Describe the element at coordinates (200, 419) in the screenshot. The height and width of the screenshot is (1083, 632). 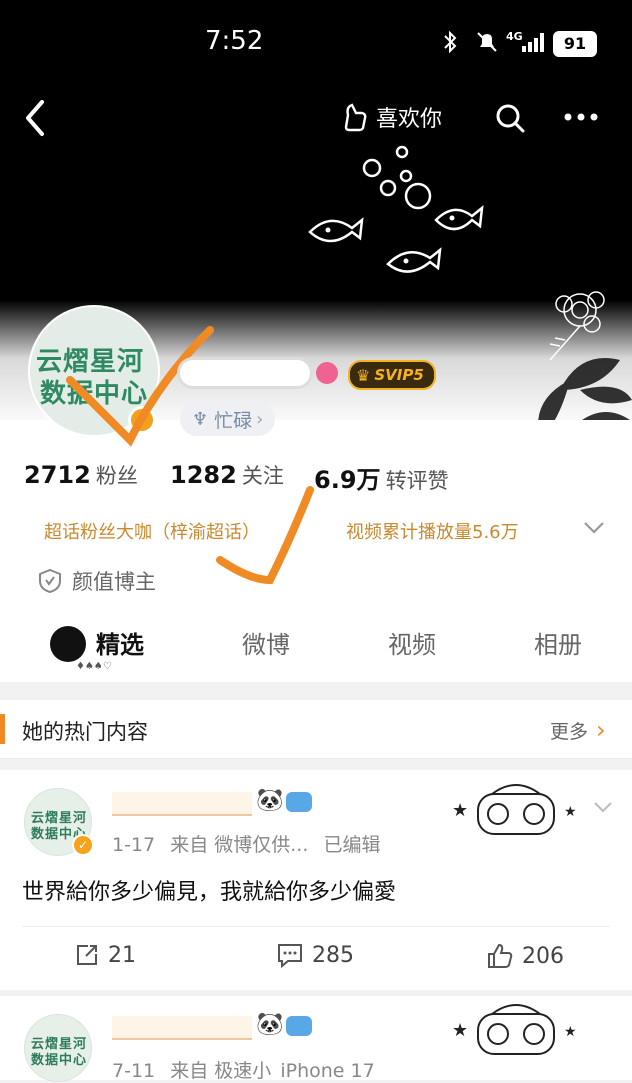
I see `person-icon: ♆` at that location.